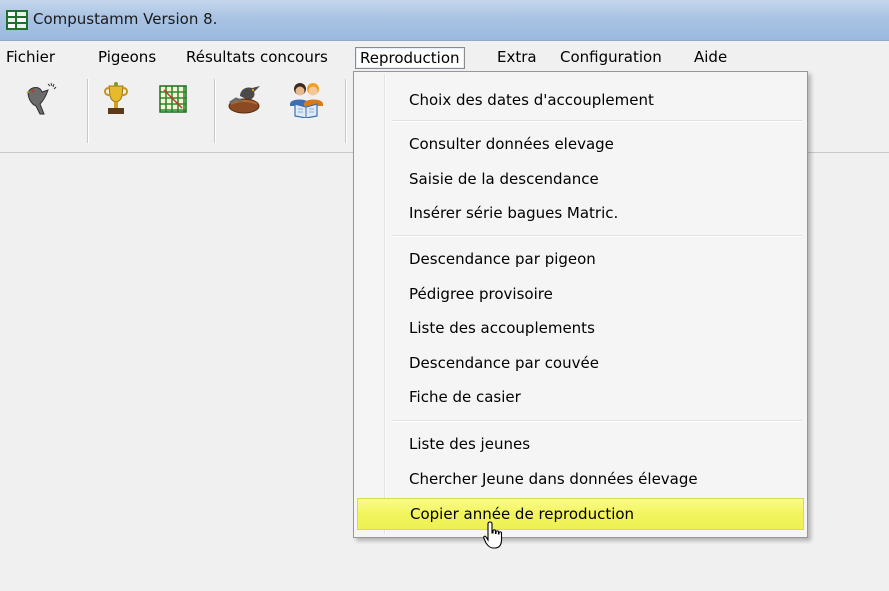 The height and width of the screenshot is (591, 889). Describe the element at coordinates (125, 19) in the screenshot. I see `window-title: Compustamm Version 8.` at that location.